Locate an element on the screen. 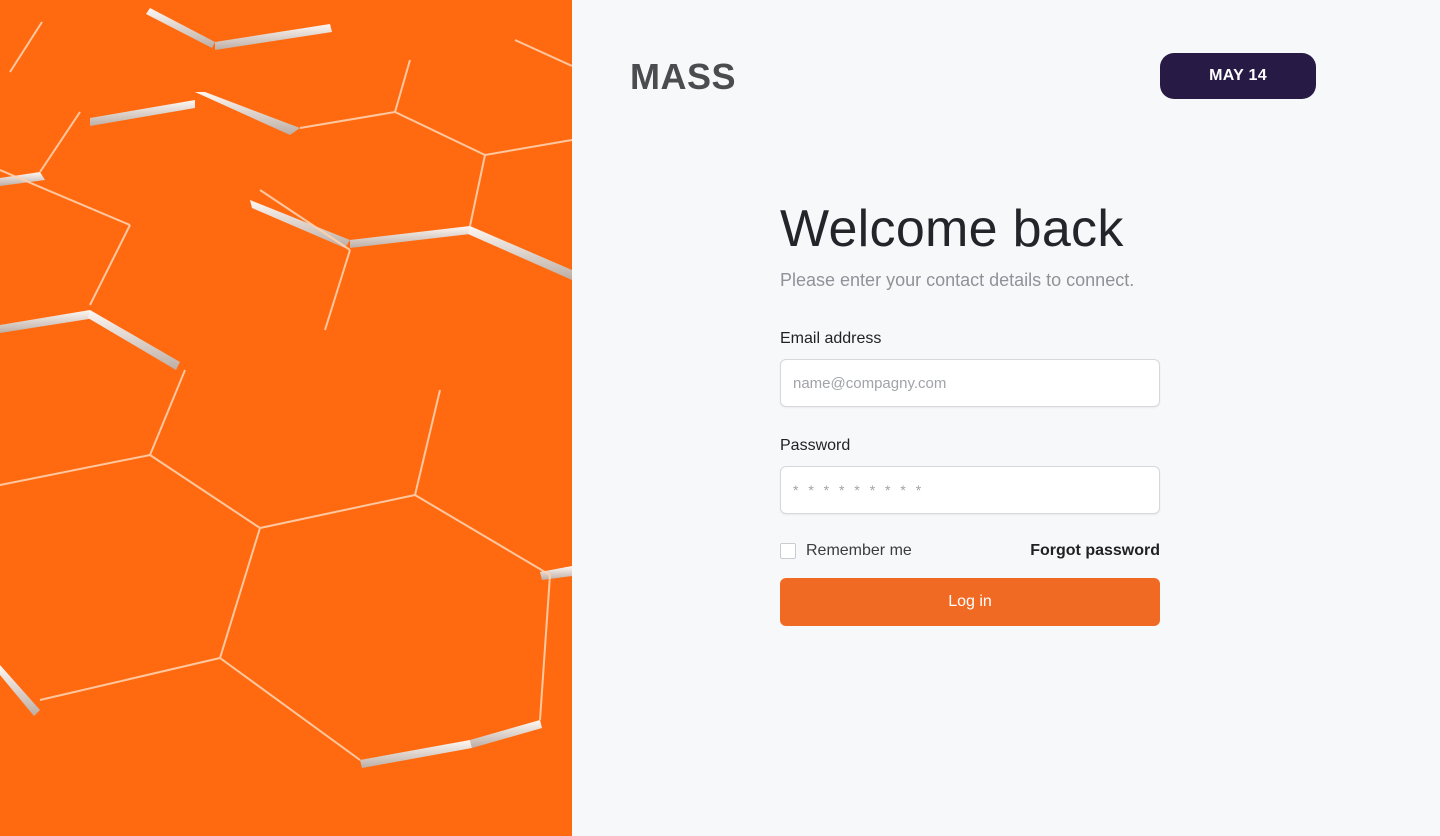 The image size is (1440, 836). remember-me-toggle: Remember me is located at coordinates (846, 551).